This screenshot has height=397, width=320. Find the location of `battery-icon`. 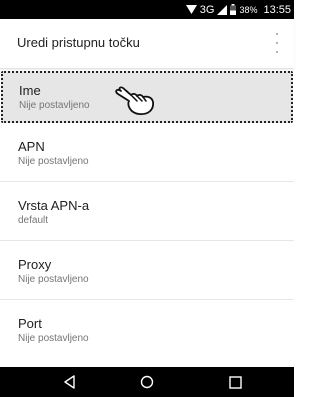

battery-icon is located at coordinates (233, 9).